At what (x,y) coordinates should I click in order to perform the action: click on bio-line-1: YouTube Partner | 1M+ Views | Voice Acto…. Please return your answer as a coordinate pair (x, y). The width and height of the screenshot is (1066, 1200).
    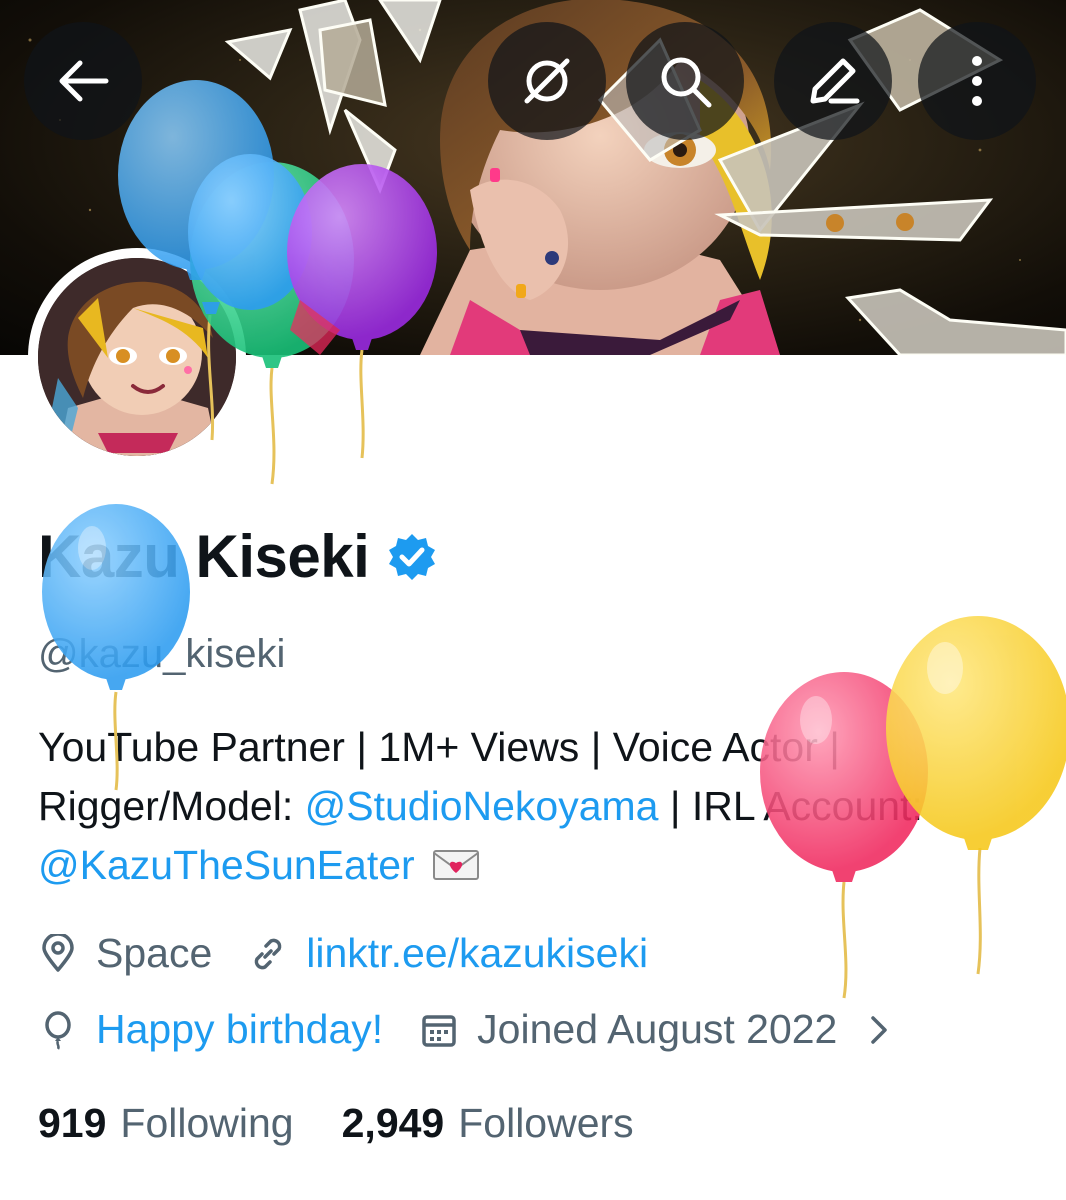
    Looking at the image, I should click on (439, 747).